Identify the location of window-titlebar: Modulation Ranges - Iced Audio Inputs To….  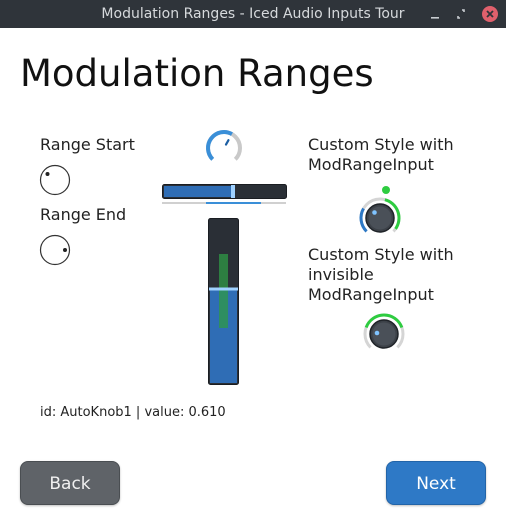
(253, 14).